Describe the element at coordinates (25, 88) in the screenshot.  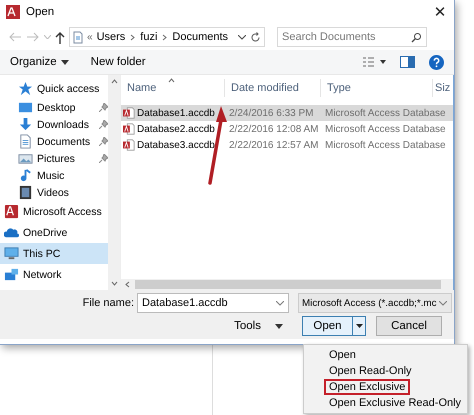
I see `star-icon` at that location.